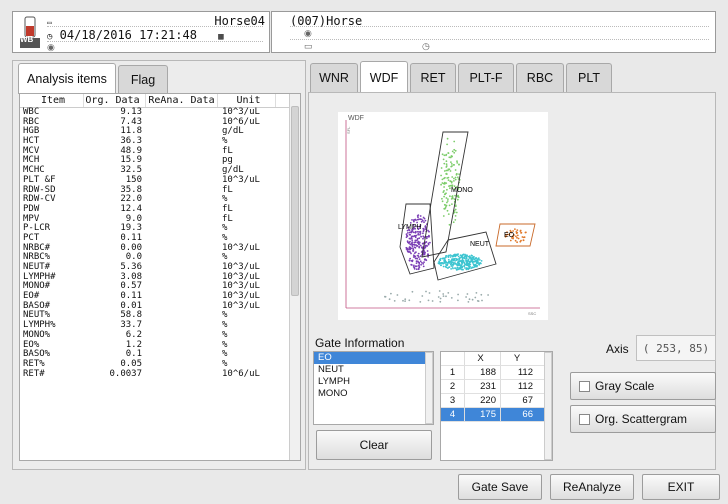 Image resolution: width=728 pixels, height=504 pixels. What do you see at coordinates (160, 161) in the screenshot?
I see `table-row: MCH 15.9 pg` at bounding box center [160, 161].